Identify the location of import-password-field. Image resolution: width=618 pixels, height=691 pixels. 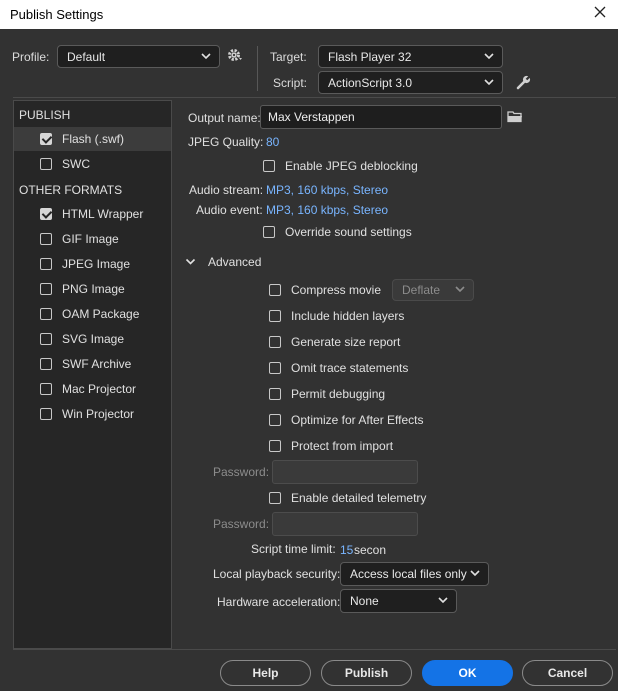
(345, 472).